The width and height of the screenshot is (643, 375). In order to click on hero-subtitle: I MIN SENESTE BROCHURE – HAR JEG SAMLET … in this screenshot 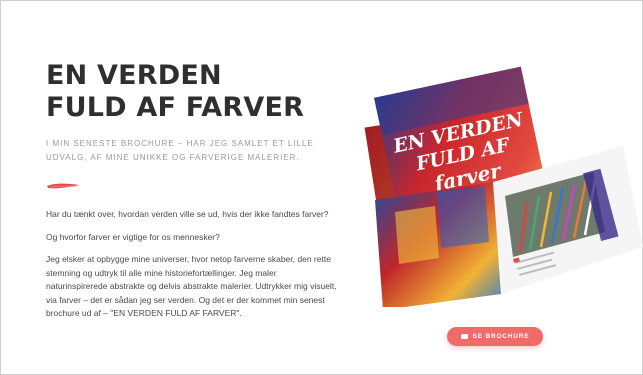, I will do `click(180, 150)`.